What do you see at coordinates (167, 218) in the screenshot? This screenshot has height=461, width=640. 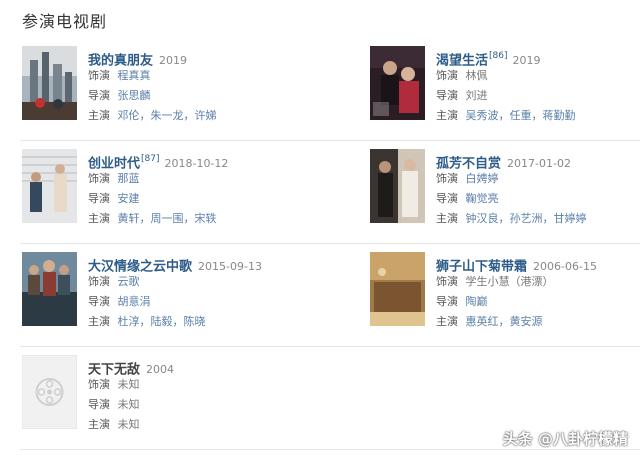 I see `cast-link: 周一围` at bounding box center [167, 218].